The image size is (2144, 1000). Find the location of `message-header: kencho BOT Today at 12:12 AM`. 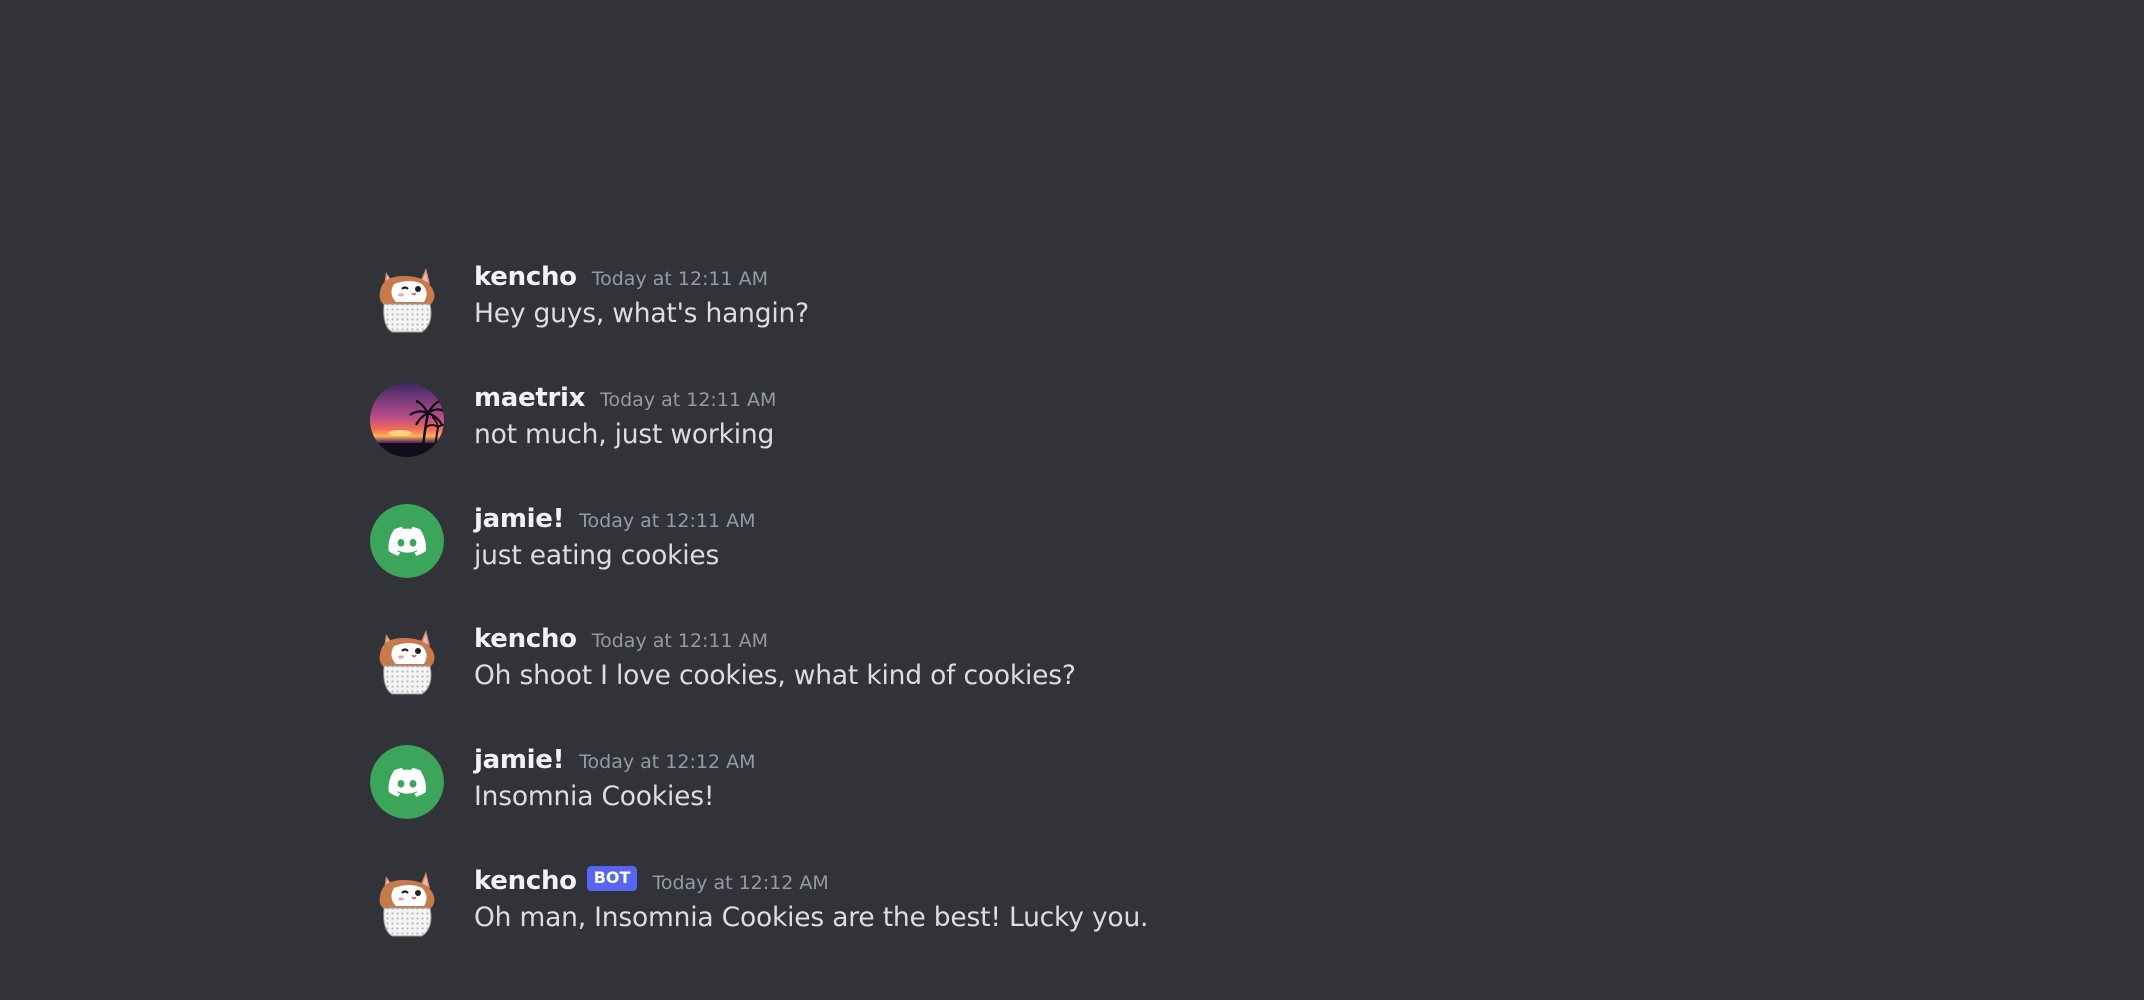

message-header: kencho BOT Today at 12:12 AM is located at coordinates (651, 881).